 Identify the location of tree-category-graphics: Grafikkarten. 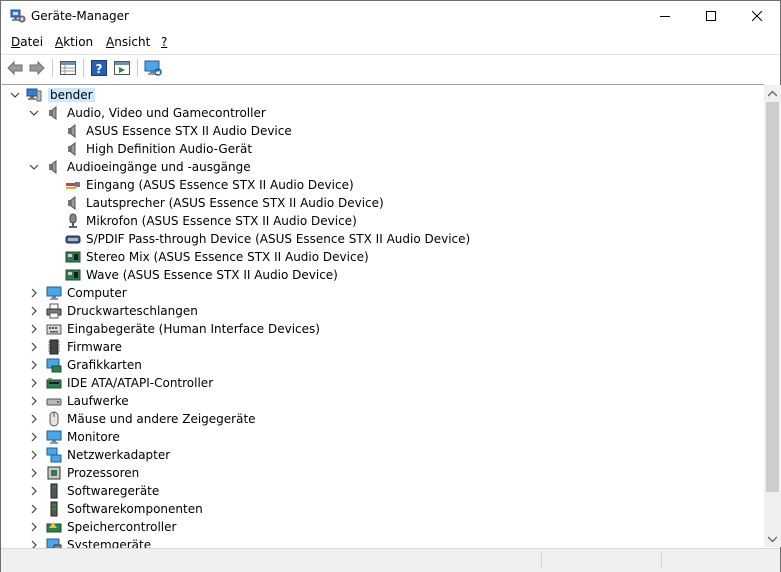
(382, 365).